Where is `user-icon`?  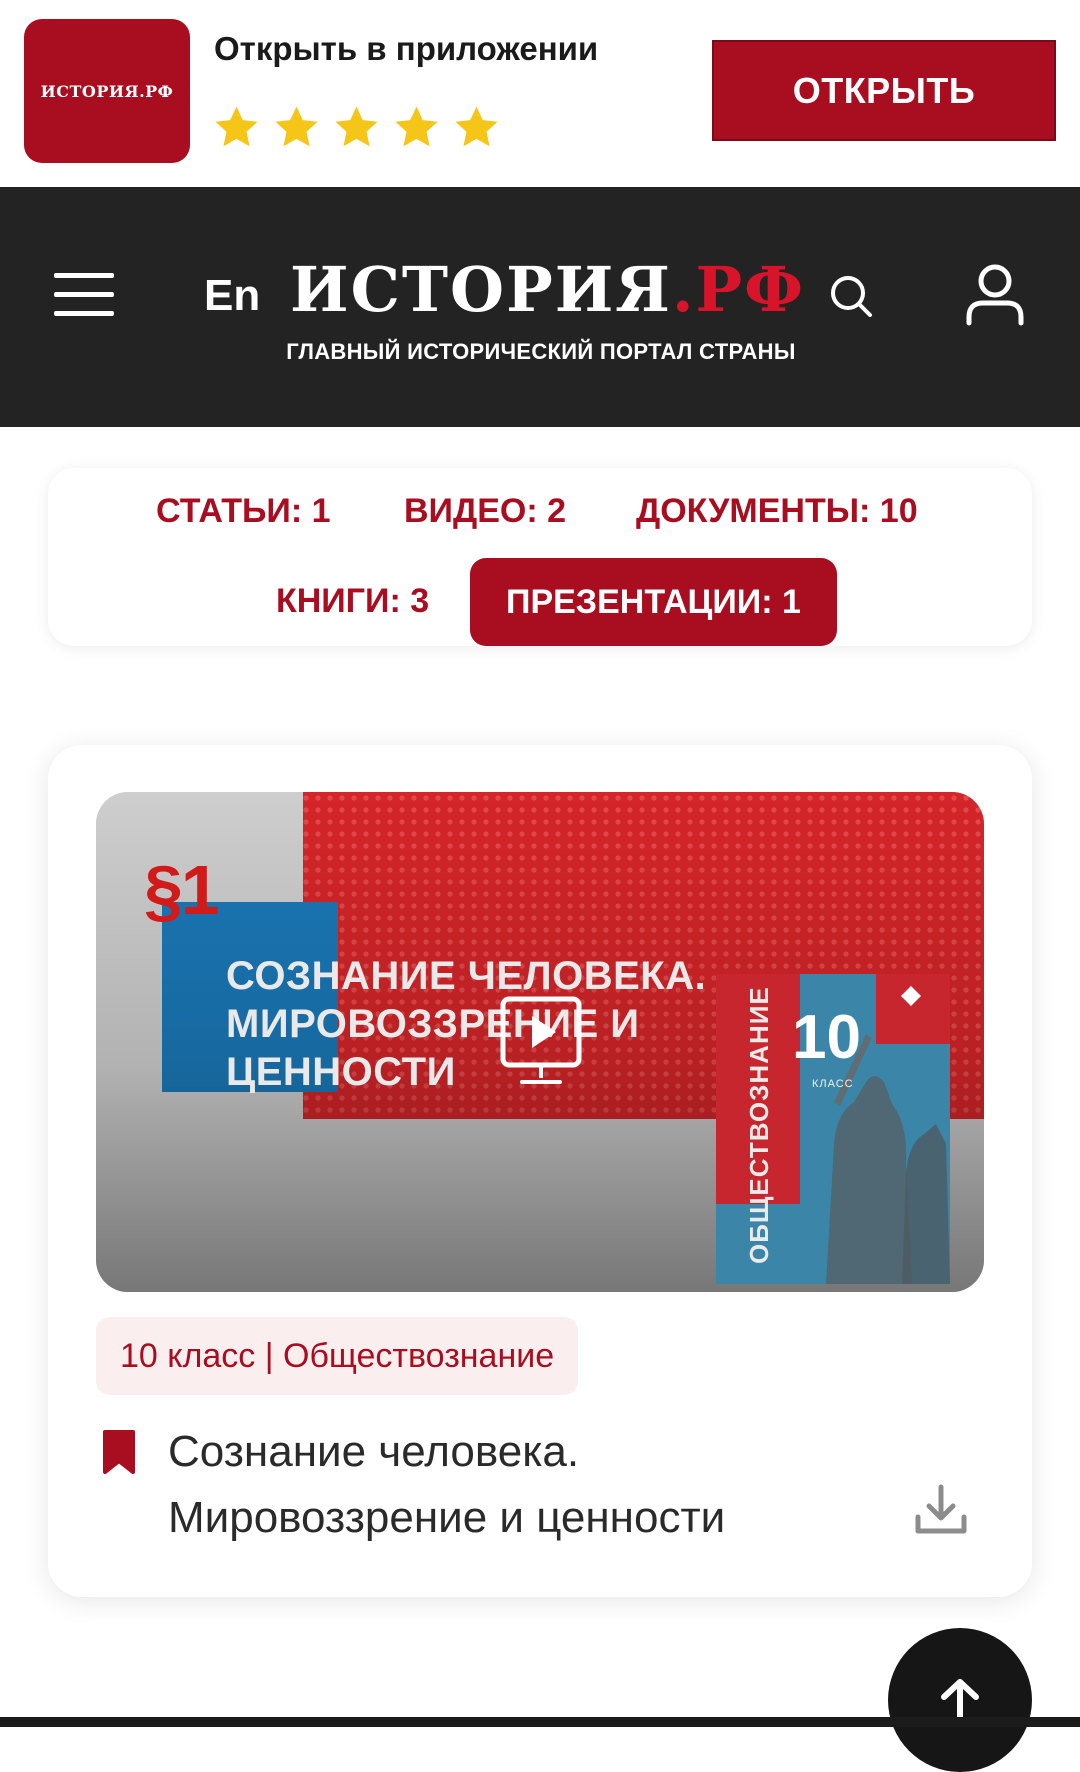
user-icon is located at coordinates (995, 295).